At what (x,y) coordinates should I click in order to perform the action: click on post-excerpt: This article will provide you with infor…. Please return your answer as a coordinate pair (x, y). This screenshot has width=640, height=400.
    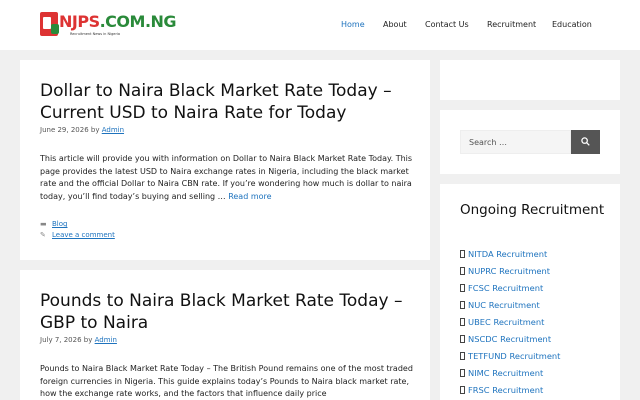
    Looking at the image, I should click on (228, 178).